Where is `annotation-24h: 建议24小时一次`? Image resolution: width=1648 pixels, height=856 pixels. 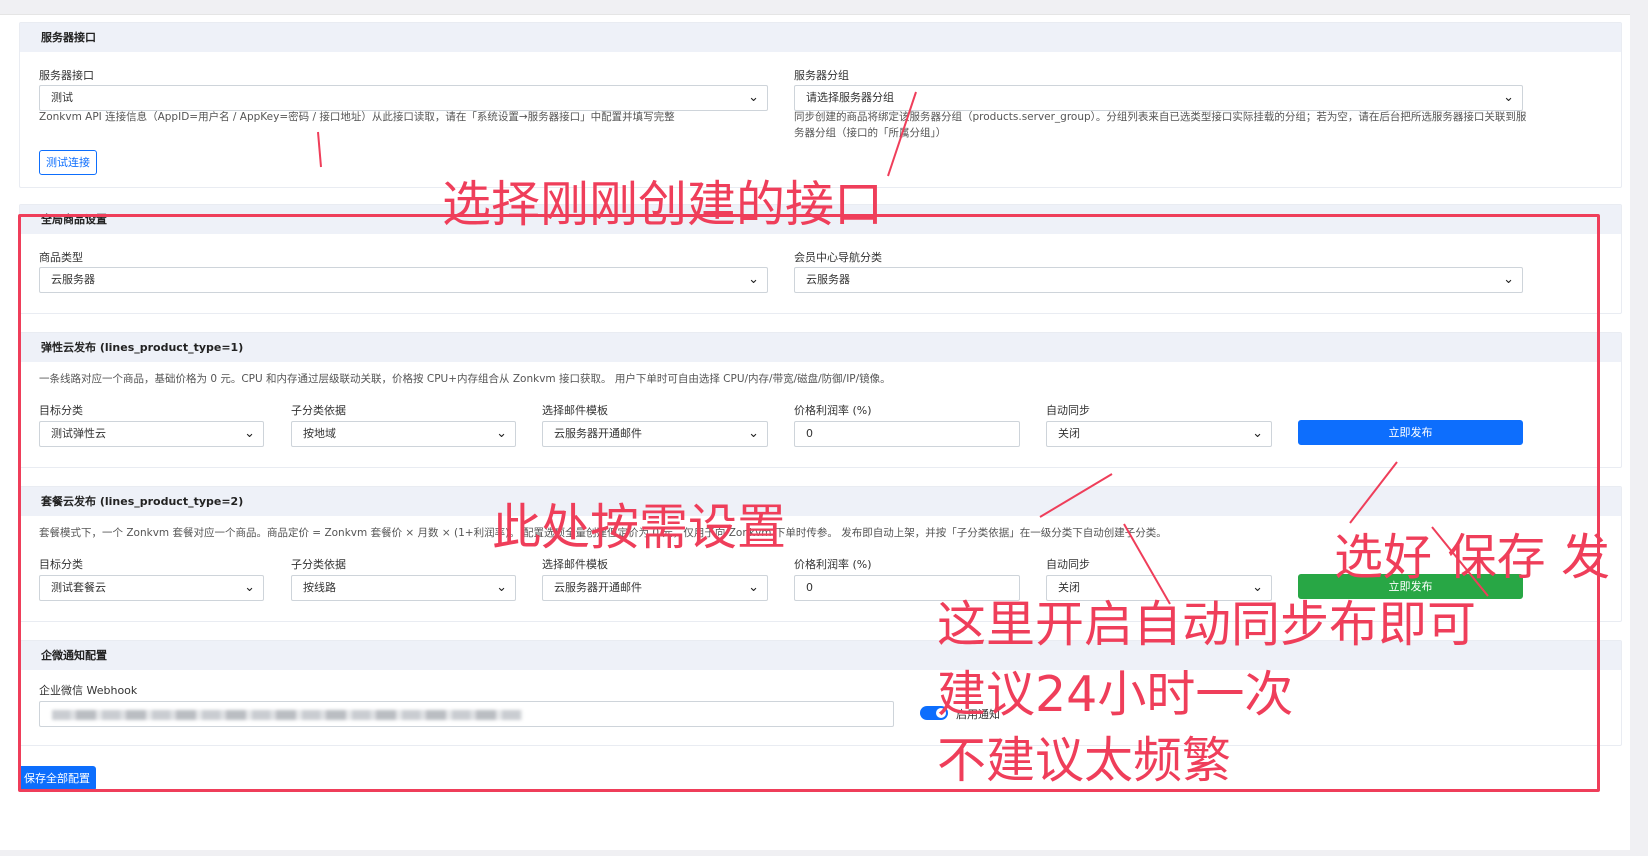
annotation-24h: 建议24小时一次 is located at coordinates (1115, 694).